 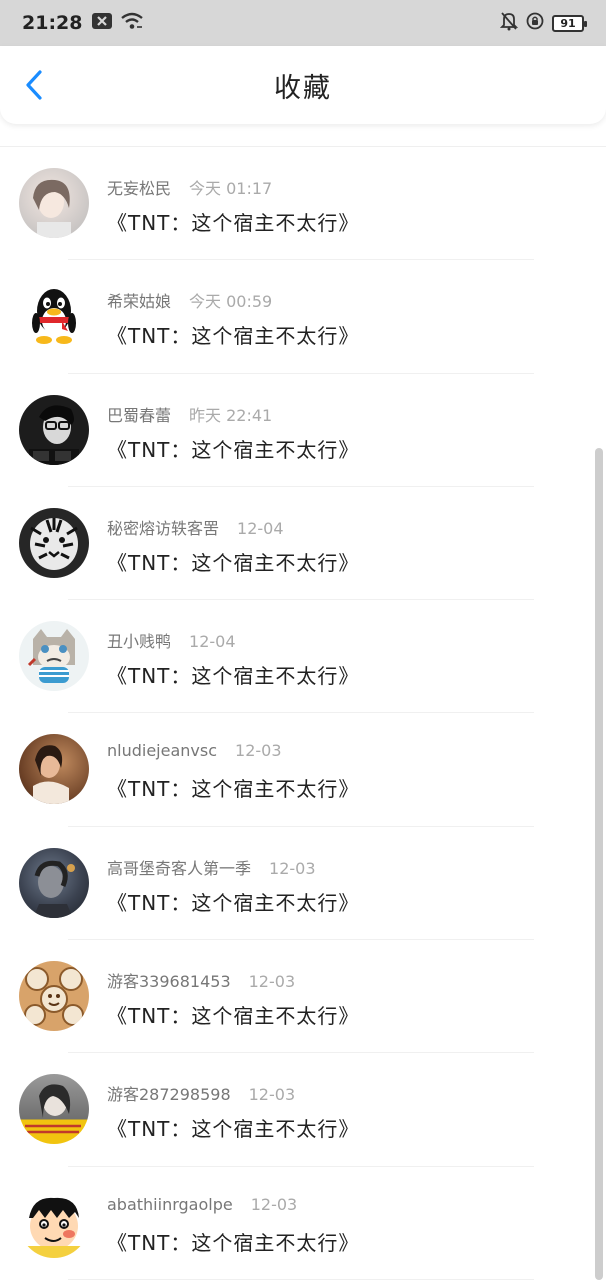 I want to click on notification-x-icon, so click(x=102, y=23).